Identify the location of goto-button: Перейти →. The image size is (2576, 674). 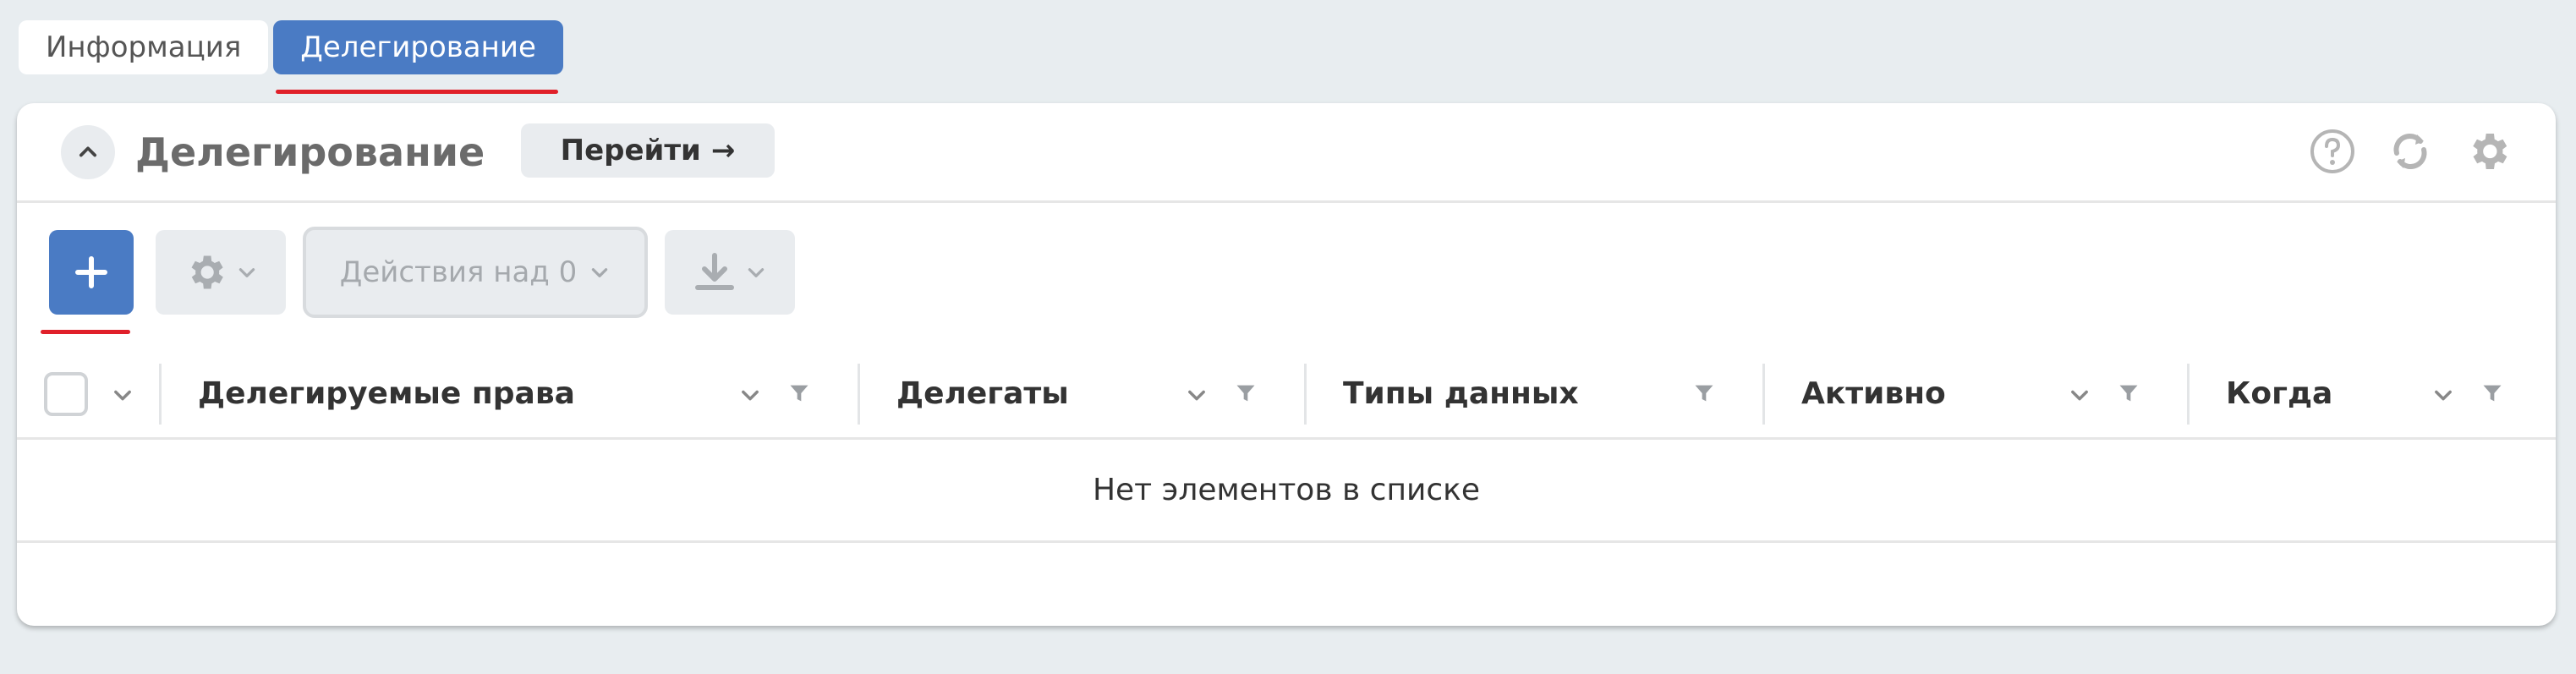
(648, 150).